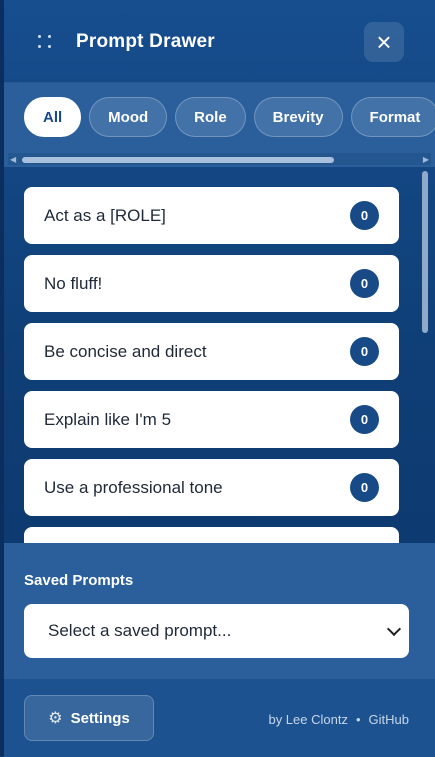  I want to click on list-vertical-scrollbar, so click(425, 355).